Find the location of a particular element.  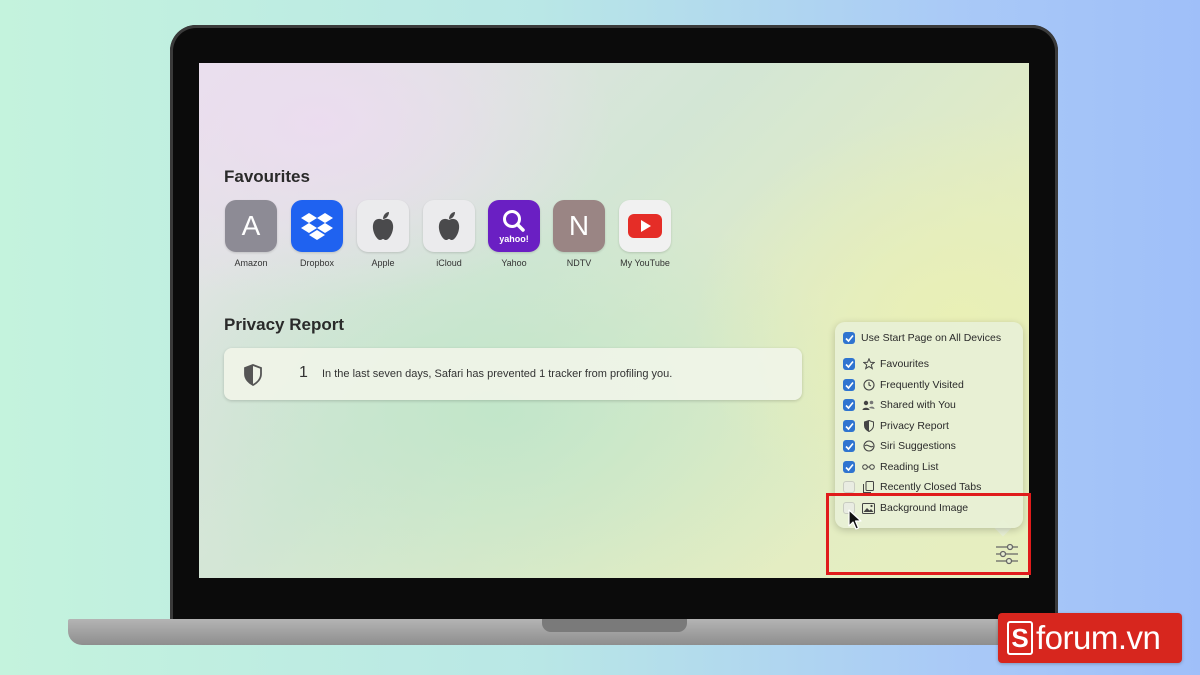

laptop-notch is located at coordinates (614, 625).